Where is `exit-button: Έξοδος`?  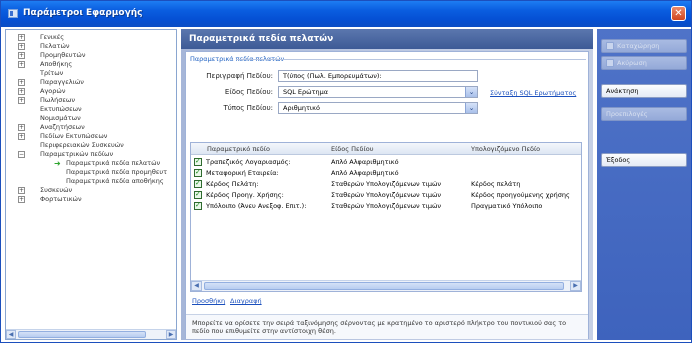 exit-button: Έξοδος is located at coordinates (644, 160).